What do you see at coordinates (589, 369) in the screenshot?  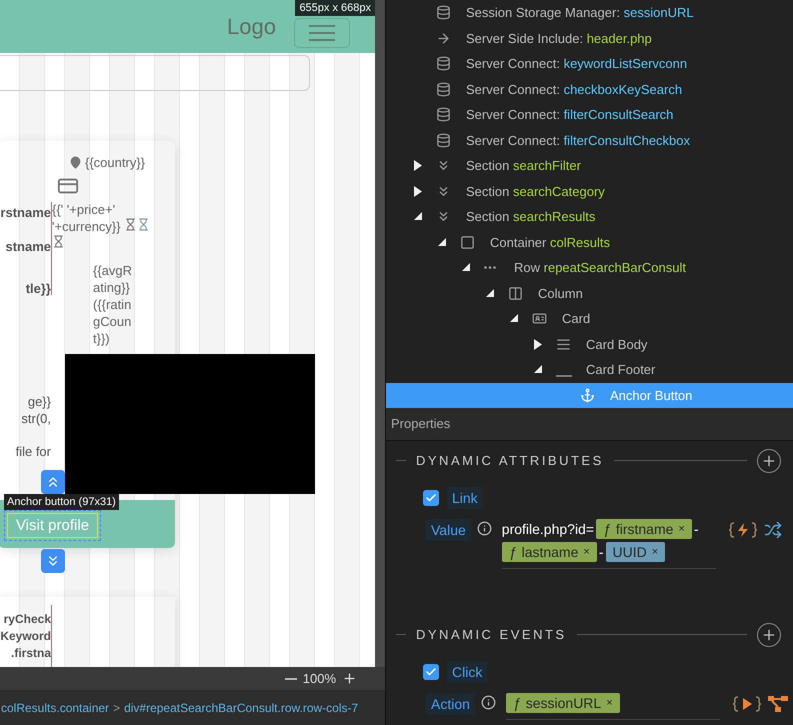 I see `tree-item: Card Footer` at bounding box center [589, 369].